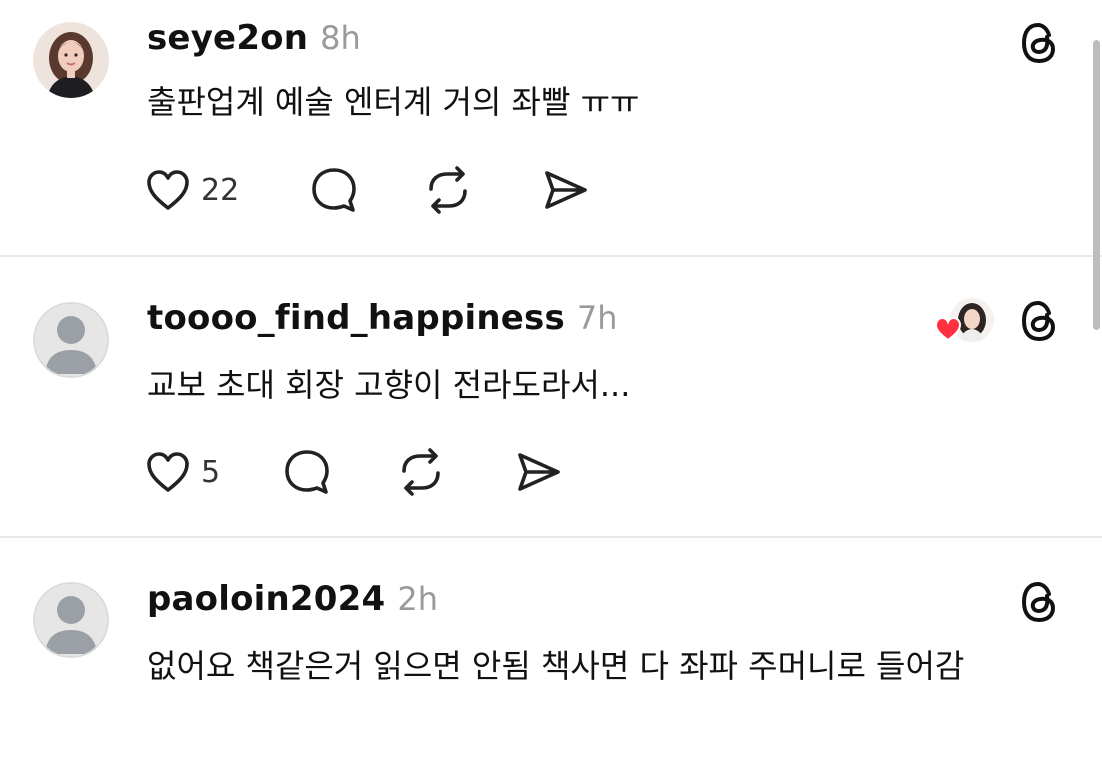  Describe the element at coordinates (1096, 185) in the screenshot. I see `scrollbar` at that location.